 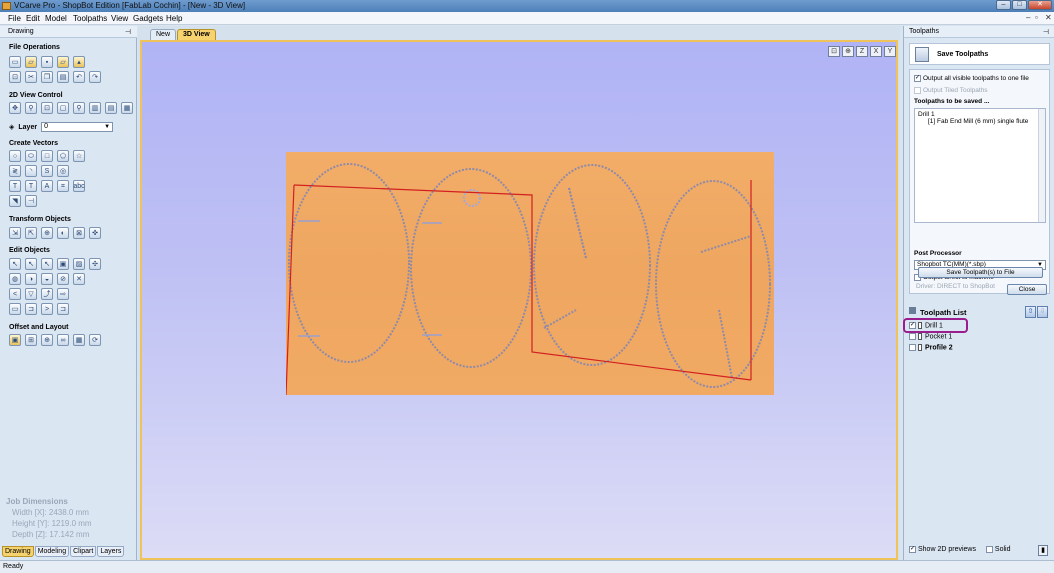 What do you see at coordinates (1043, 550) in the screenshot?
I see `delete-icon: ▮` at bounding box center [1043, 550].